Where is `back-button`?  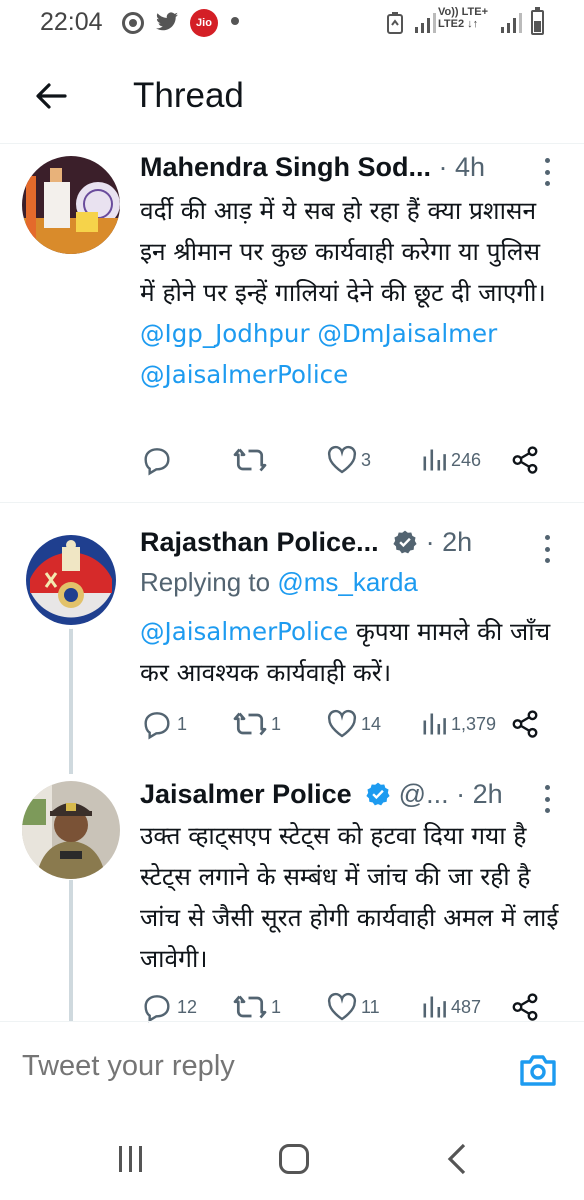
back-button is located at coordinates (51, 96).